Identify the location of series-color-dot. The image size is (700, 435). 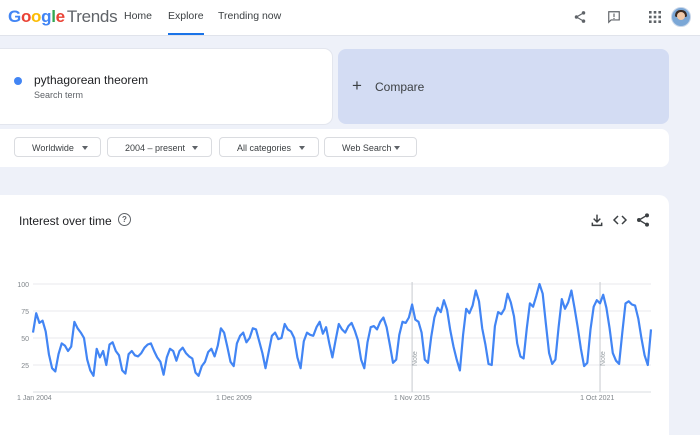
(18, 81).